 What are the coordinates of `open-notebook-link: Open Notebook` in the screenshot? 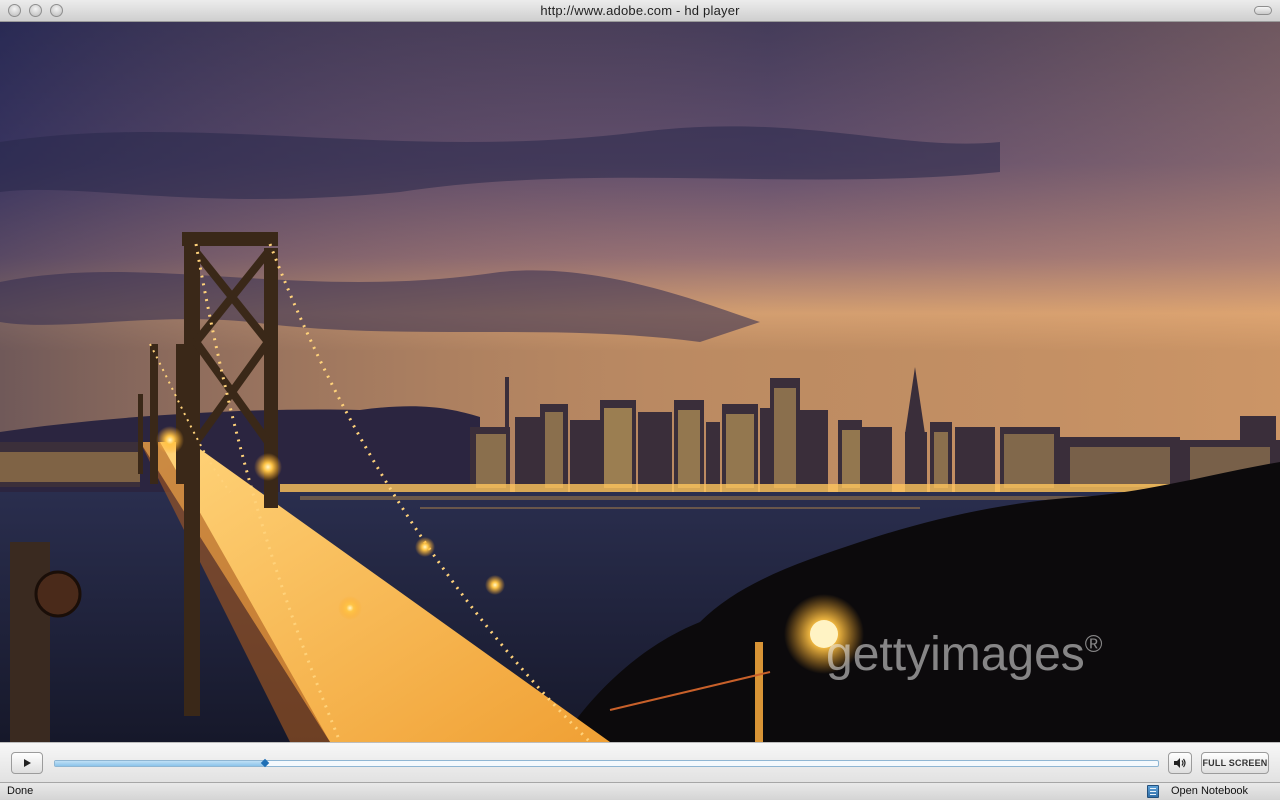 It's located at (1209, 791).